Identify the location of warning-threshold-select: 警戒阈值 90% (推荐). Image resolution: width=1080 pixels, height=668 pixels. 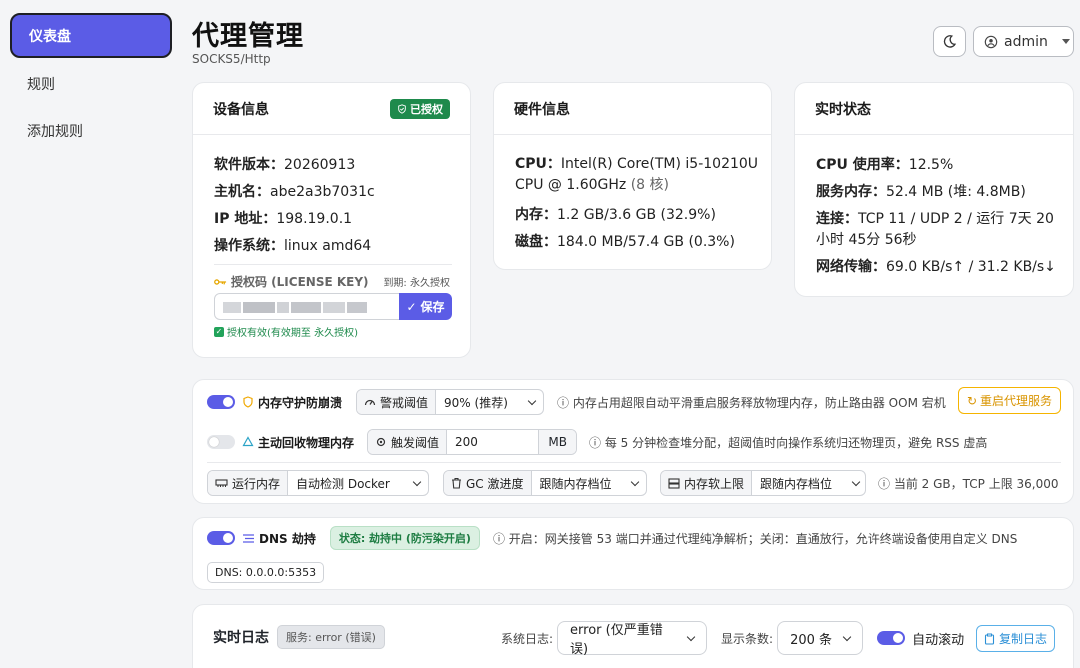
(450, 402).